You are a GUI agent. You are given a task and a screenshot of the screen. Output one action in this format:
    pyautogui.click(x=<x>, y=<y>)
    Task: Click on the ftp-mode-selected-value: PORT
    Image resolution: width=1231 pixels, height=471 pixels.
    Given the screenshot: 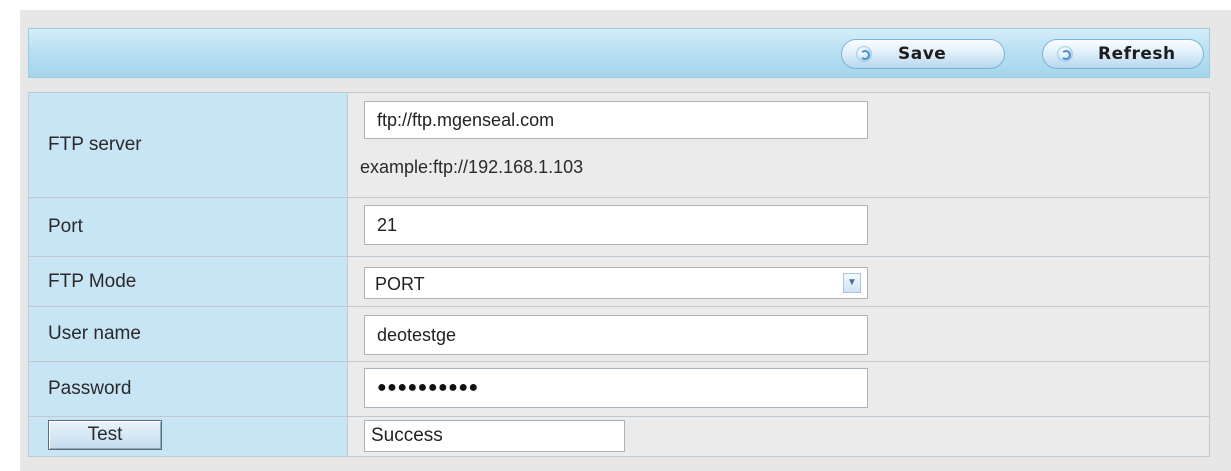 What is the action you would take?
    pyautogui.click(x=400, y=284)
    